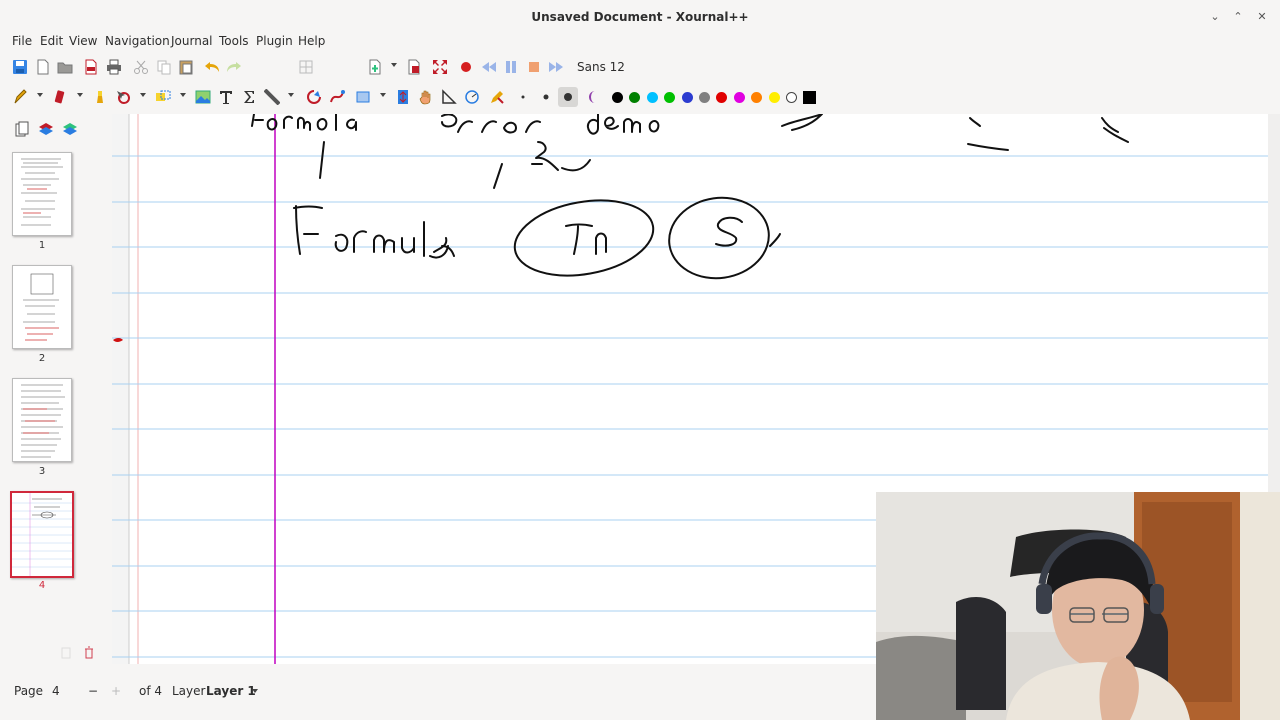 This screenshot has width=1280, height=720. Describe the element at coordinates (601, 67) in the screenshot. I see `font-selector: Sans 12` at that location.